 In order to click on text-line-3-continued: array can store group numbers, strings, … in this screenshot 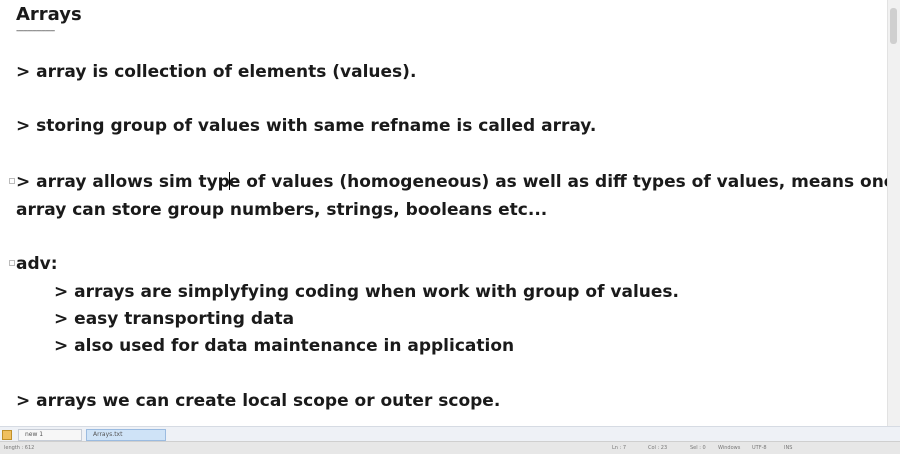, I will do `click(282, 210)`.